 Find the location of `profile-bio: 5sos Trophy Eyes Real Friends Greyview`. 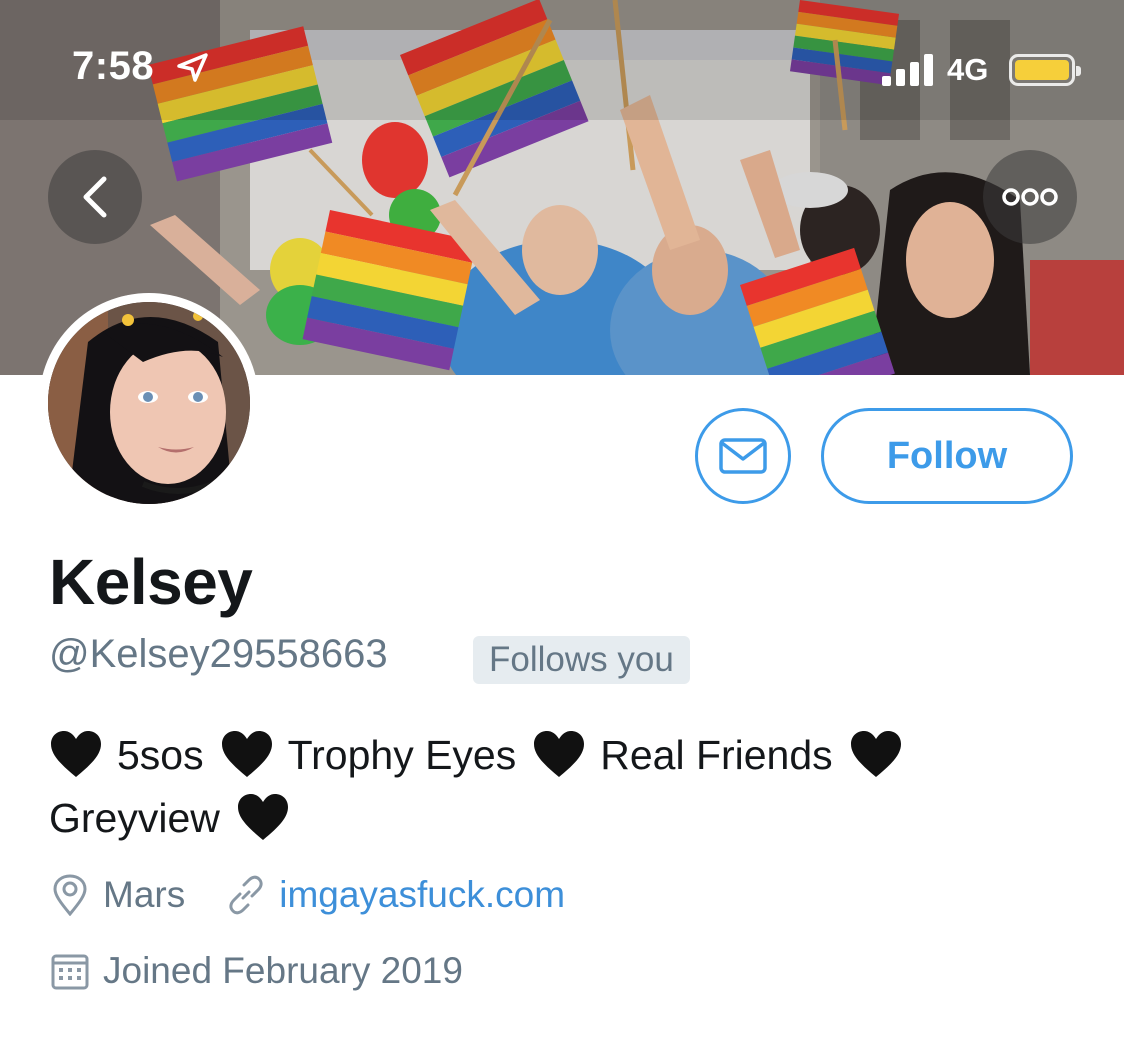

profile-bio: 5sos Trophy Eyes Real Friends Greyview is located at coordinates (569, 787).